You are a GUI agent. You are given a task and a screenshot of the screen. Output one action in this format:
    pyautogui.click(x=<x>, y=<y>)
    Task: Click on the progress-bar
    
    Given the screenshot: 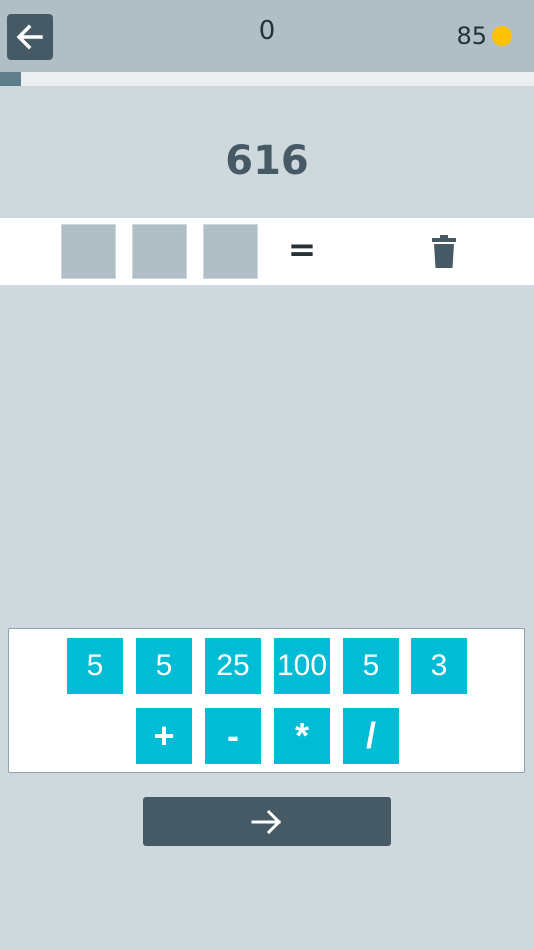 What is the action you would take?
    pyautogui.click(x=267, y=79)
    